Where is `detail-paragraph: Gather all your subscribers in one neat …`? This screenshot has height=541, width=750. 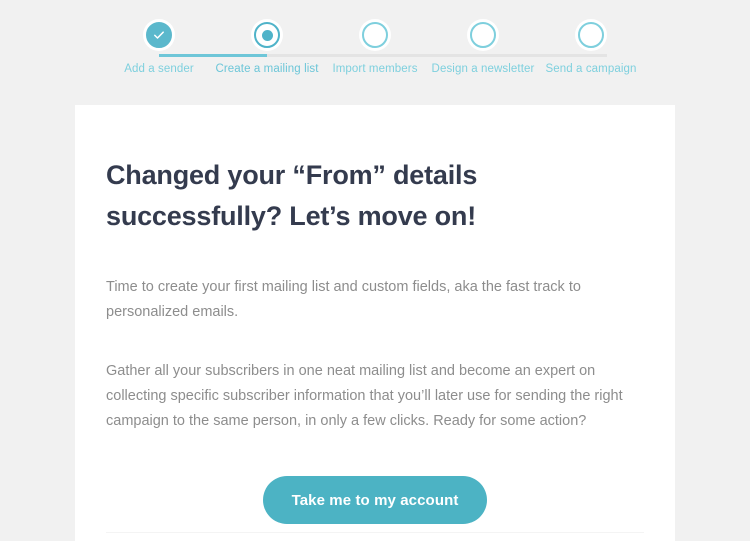 detail-paragraph: Gather all your subscribers in one neat … is located at coordinates (364, 396).